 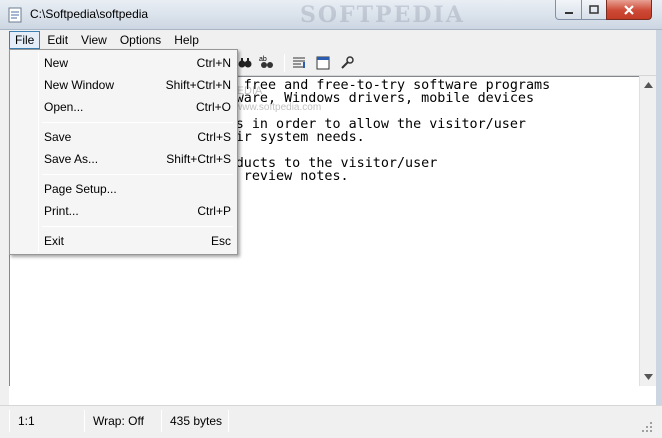 What do you see at coordinates (79, 85) in the screenshot?
I see `menu-item-label: New Window` at bounding box center [79, 85].